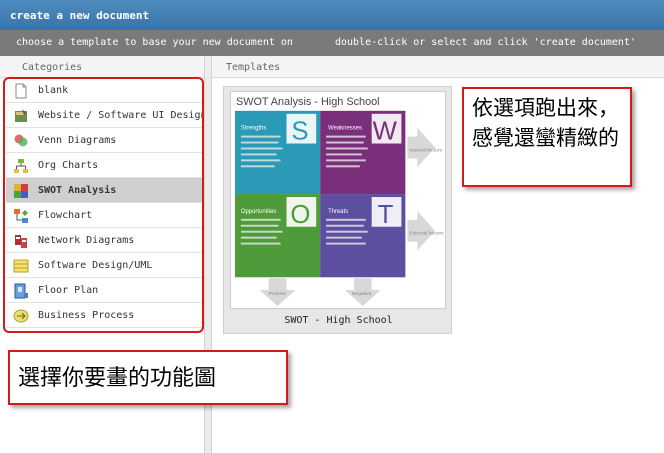 This screenshot has height=453, width=664. Describe the element at coordinates (438, 67) in the screenshot. I see `templates-header: Templates` at that location.